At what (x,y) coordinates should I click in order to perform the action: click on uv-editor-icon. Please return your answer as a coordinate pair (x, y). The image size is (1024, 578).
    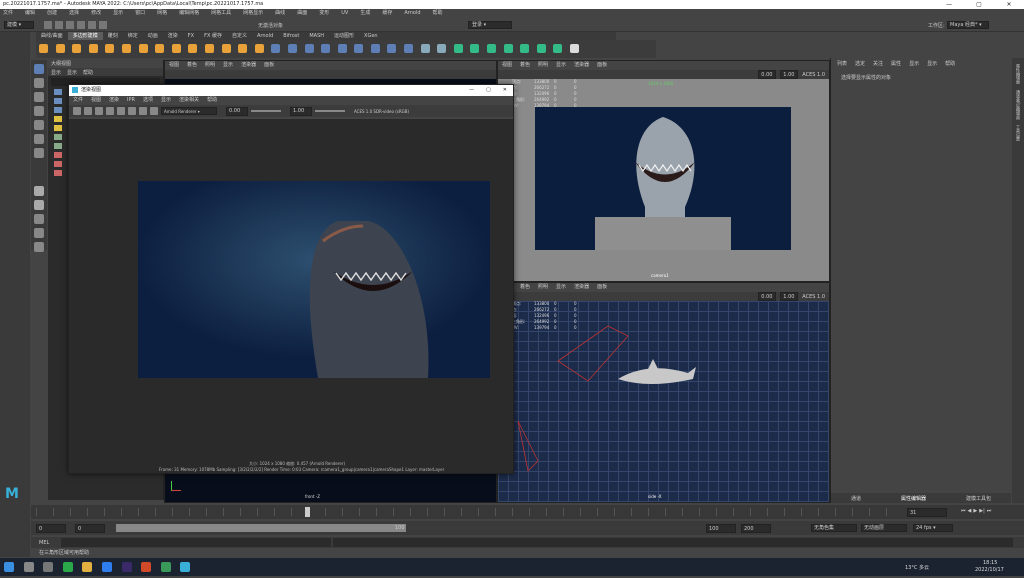
    Looking at the image, I should click on (458, 48).